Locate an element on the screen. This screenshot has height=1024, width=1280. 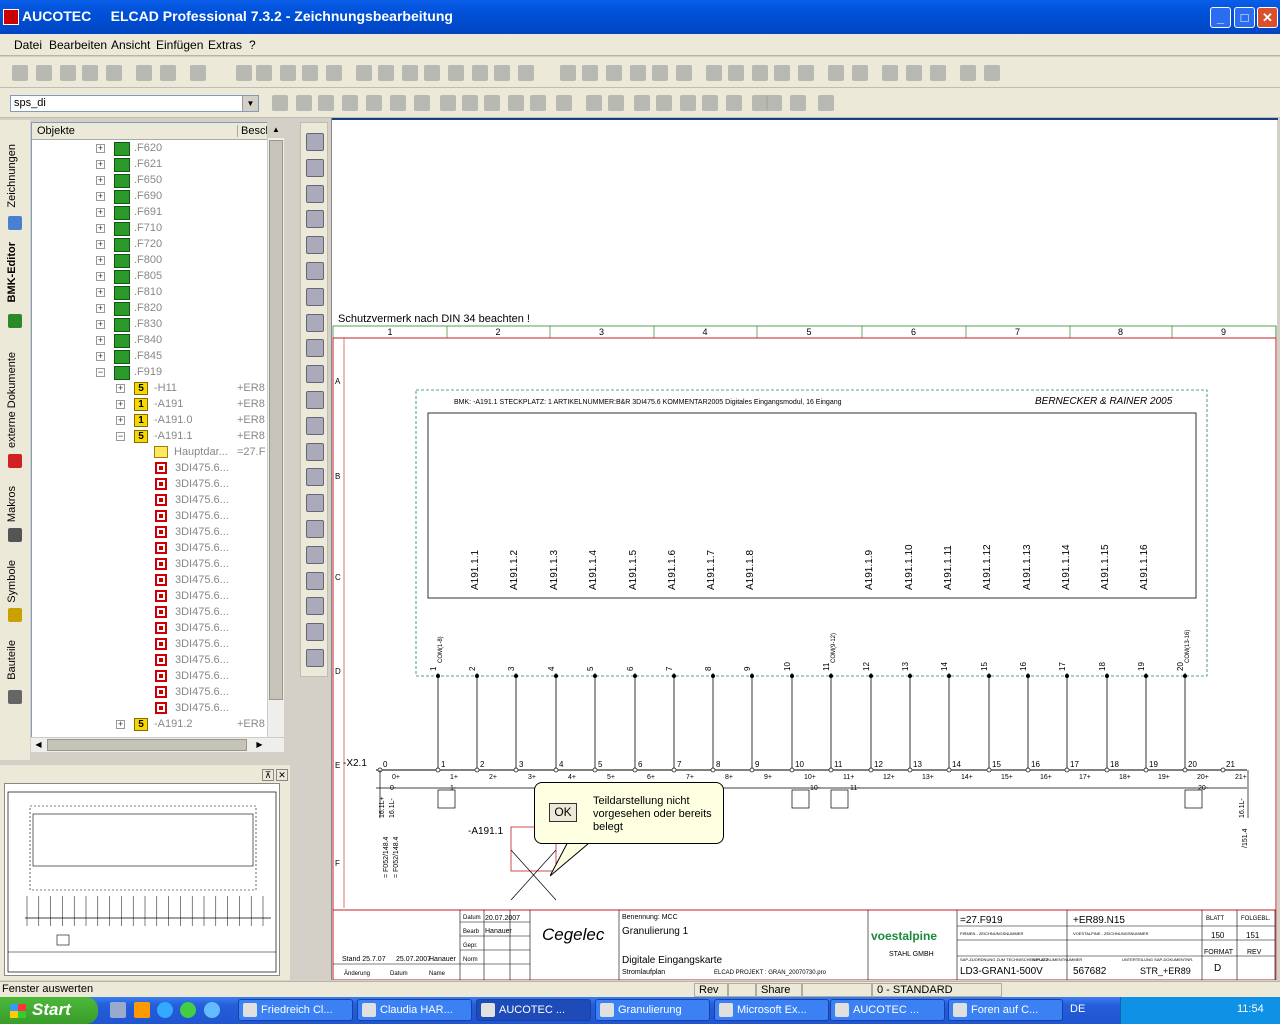
scroll-left-icon: ◀ is located at coordinates (38, 745).